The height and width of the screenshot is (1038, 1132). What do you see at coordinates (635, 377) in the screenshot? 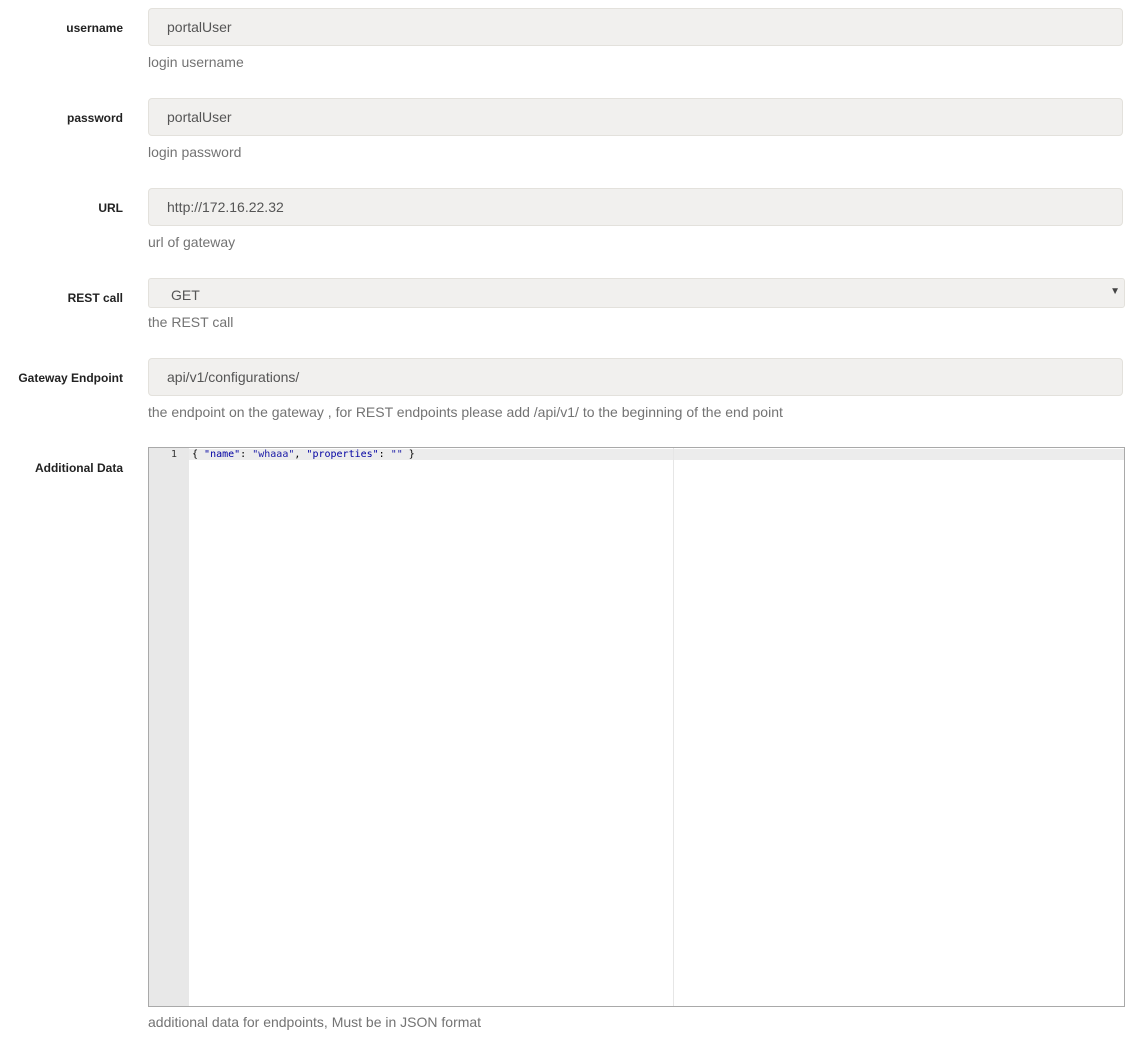
I see `gateway-endpoint-input` at bounding box center [635, 377].